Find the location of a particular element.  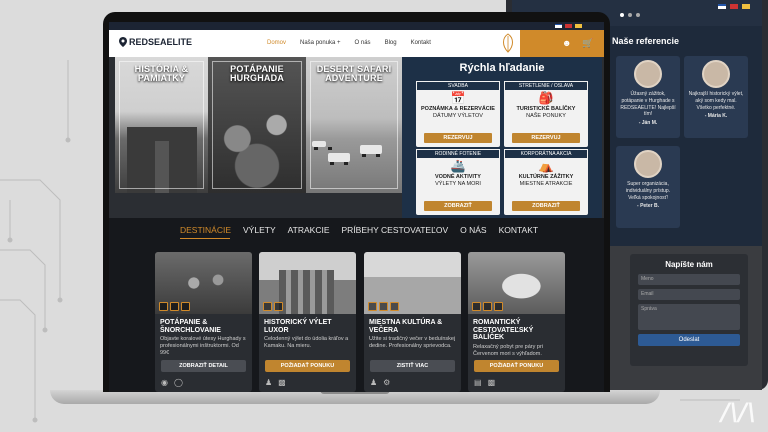

card-title: ROMANTICKÝ CESTOVATEĽSKÝ BALÍČEK is located at coordinates (503, 330).